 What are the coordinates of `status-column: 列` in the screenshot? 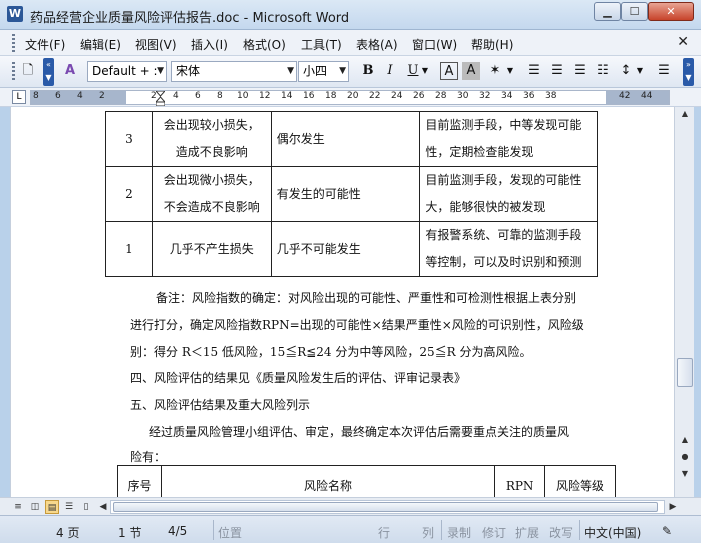 It's located at (428, 533).